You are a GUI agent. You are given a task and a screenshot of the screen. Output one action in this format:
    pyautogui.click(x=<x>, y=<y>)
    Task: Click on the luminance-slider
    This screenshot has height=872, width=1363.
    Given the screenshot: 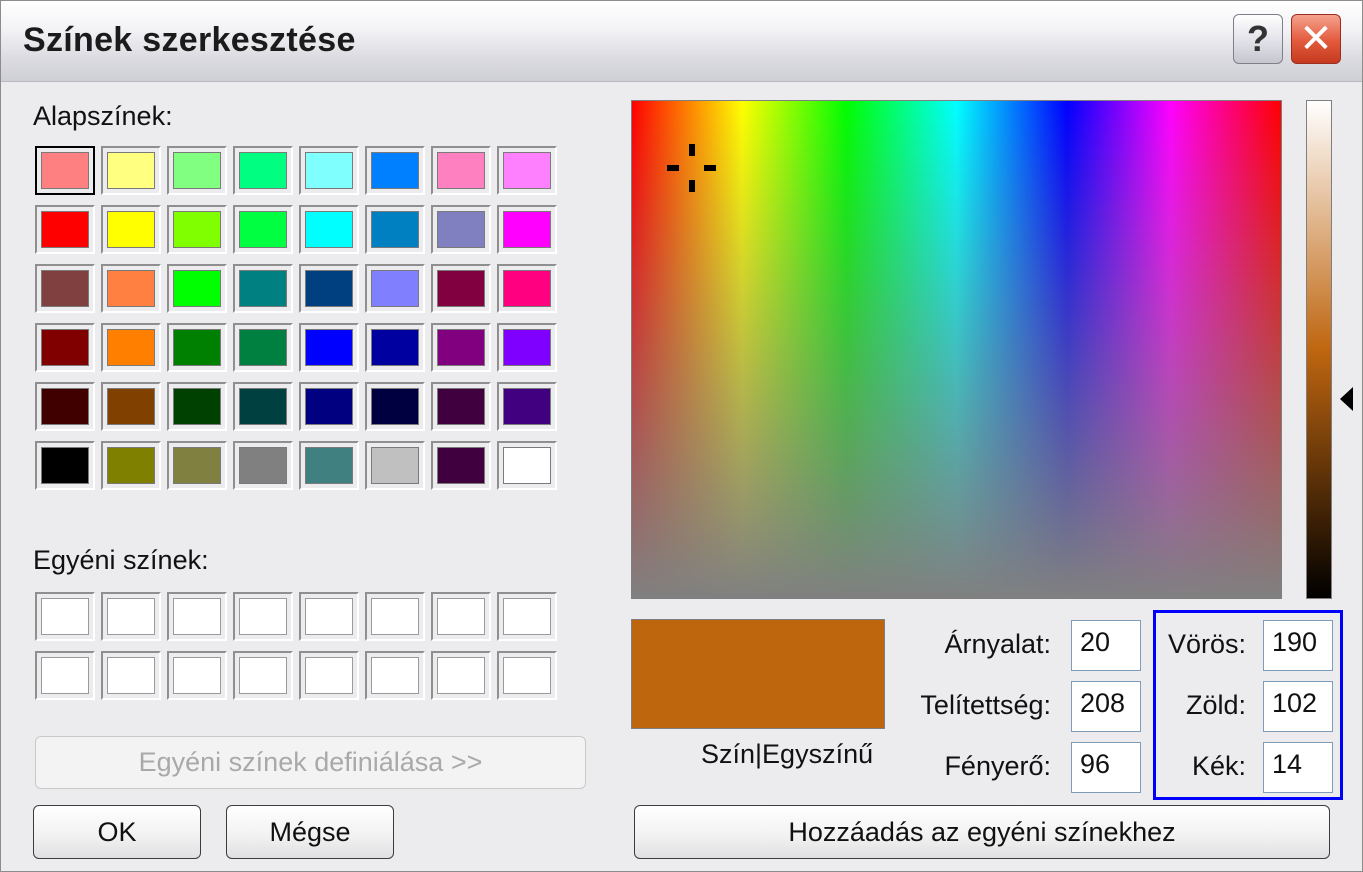 What is the action you would take?
    pyautogui.click(x=1319, y=349)
    